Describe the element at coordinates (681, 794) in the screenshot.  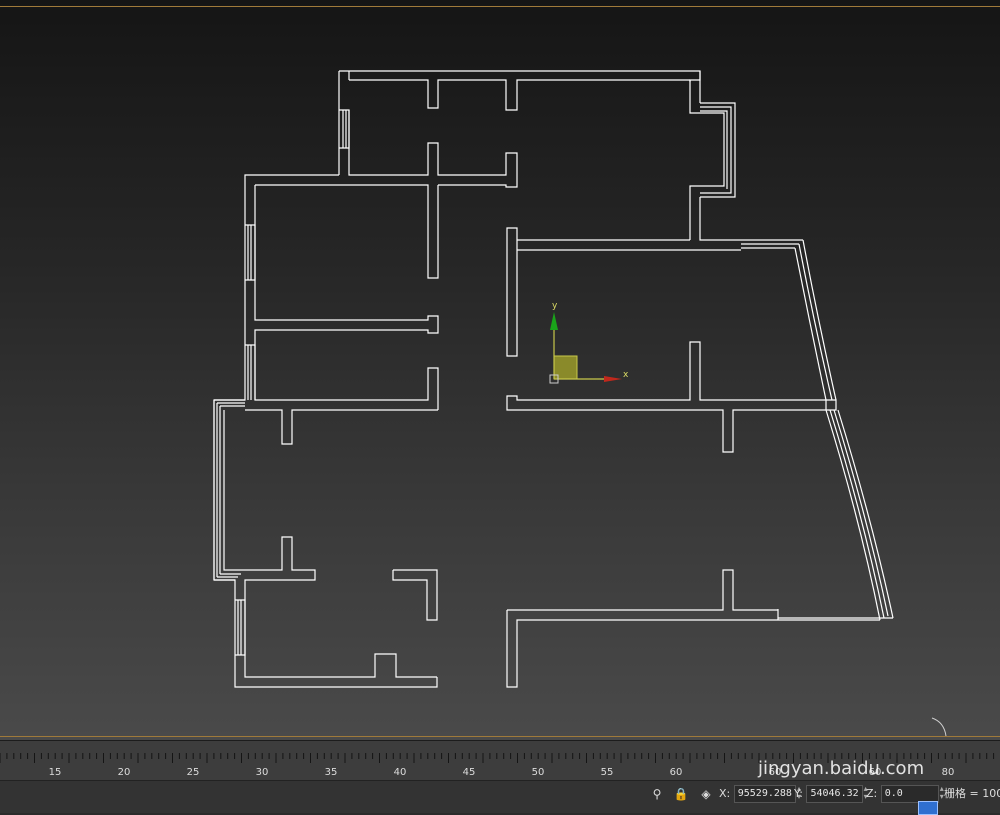
I see `lock-icon: 🔒` at that location.